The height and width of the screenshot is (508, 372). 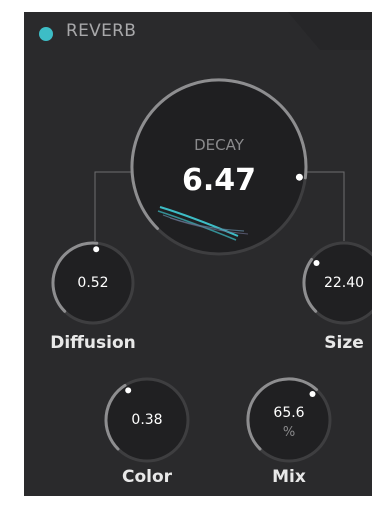 What do you see at coordinates (147, 477) in the screenshot?
I see `color-label: Color` at bounding box center [147, 477].